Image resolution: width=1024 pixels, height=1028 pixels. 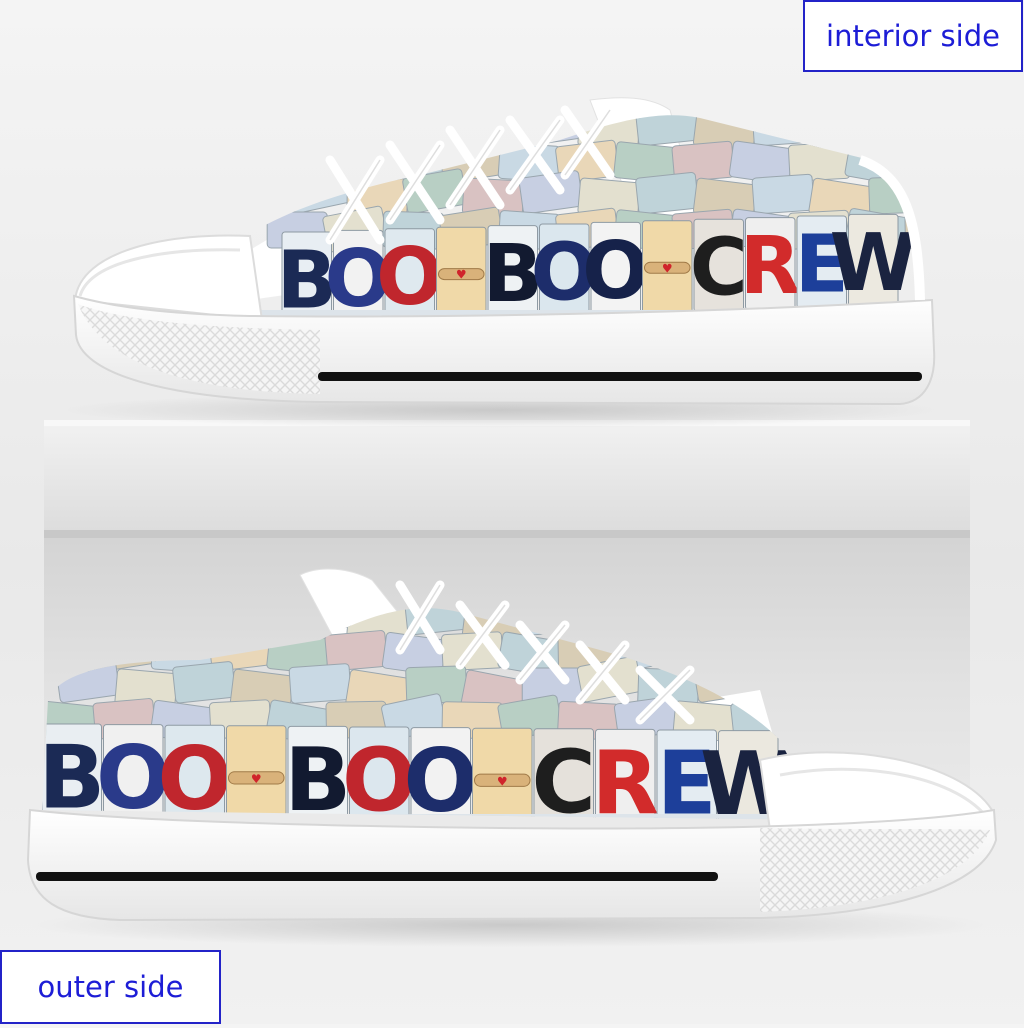 What do you see at coordinates (110, 987) in the screenshot?
I see `outer-side-label: outer side` at bounding box center [110, 987].